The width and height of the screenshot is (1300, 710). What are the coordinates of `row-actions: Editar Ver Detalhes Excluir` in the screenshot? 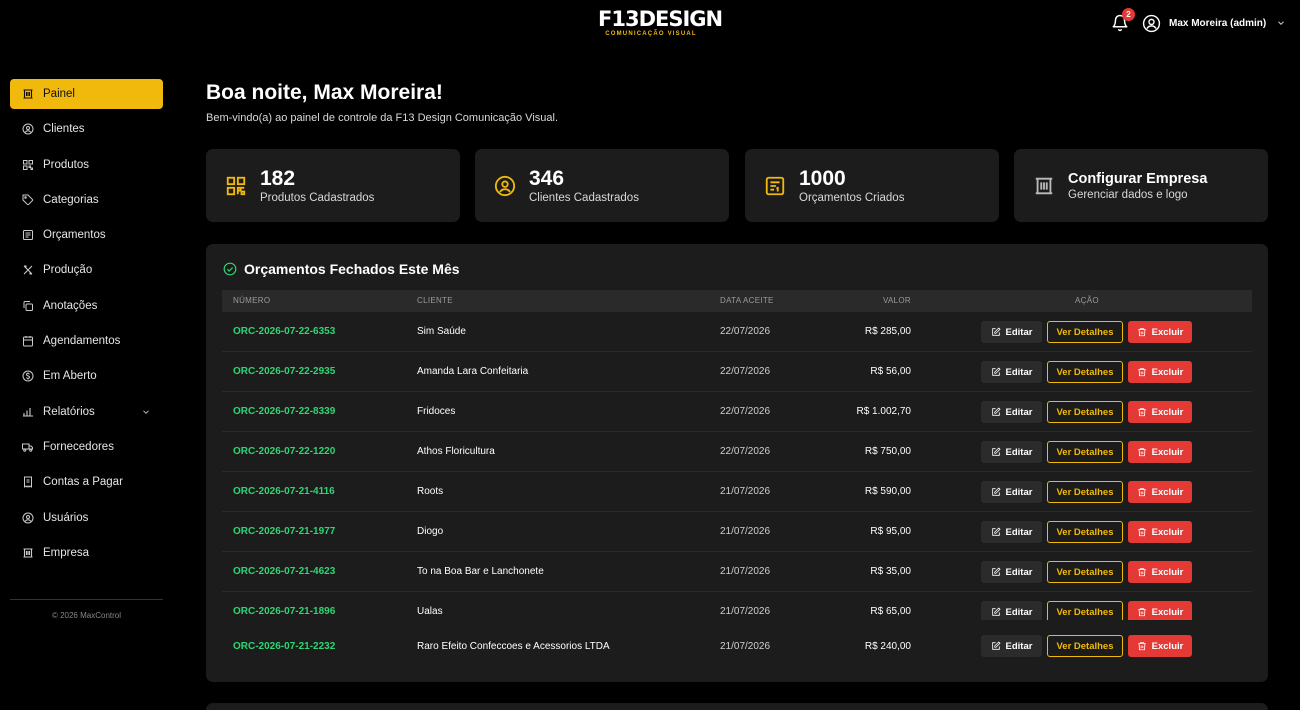 It's located at (1086, 610).